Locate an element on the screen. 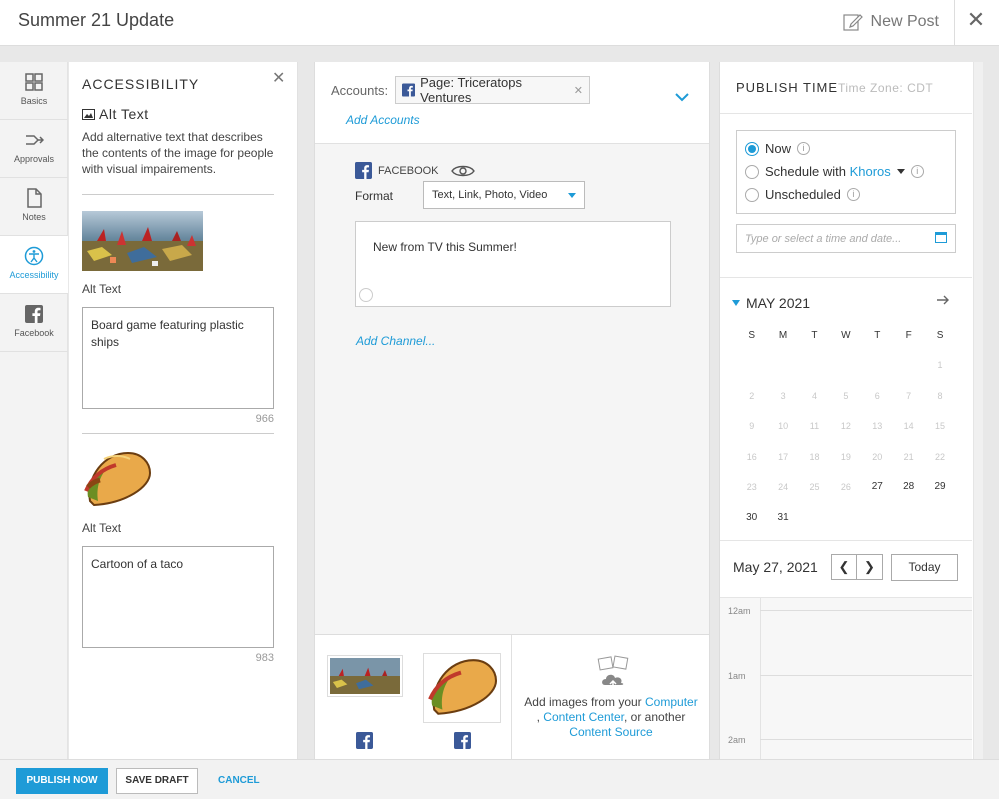 The image size is (999, 799). next-day-button: ❯ is located at coordinates (870, 567).